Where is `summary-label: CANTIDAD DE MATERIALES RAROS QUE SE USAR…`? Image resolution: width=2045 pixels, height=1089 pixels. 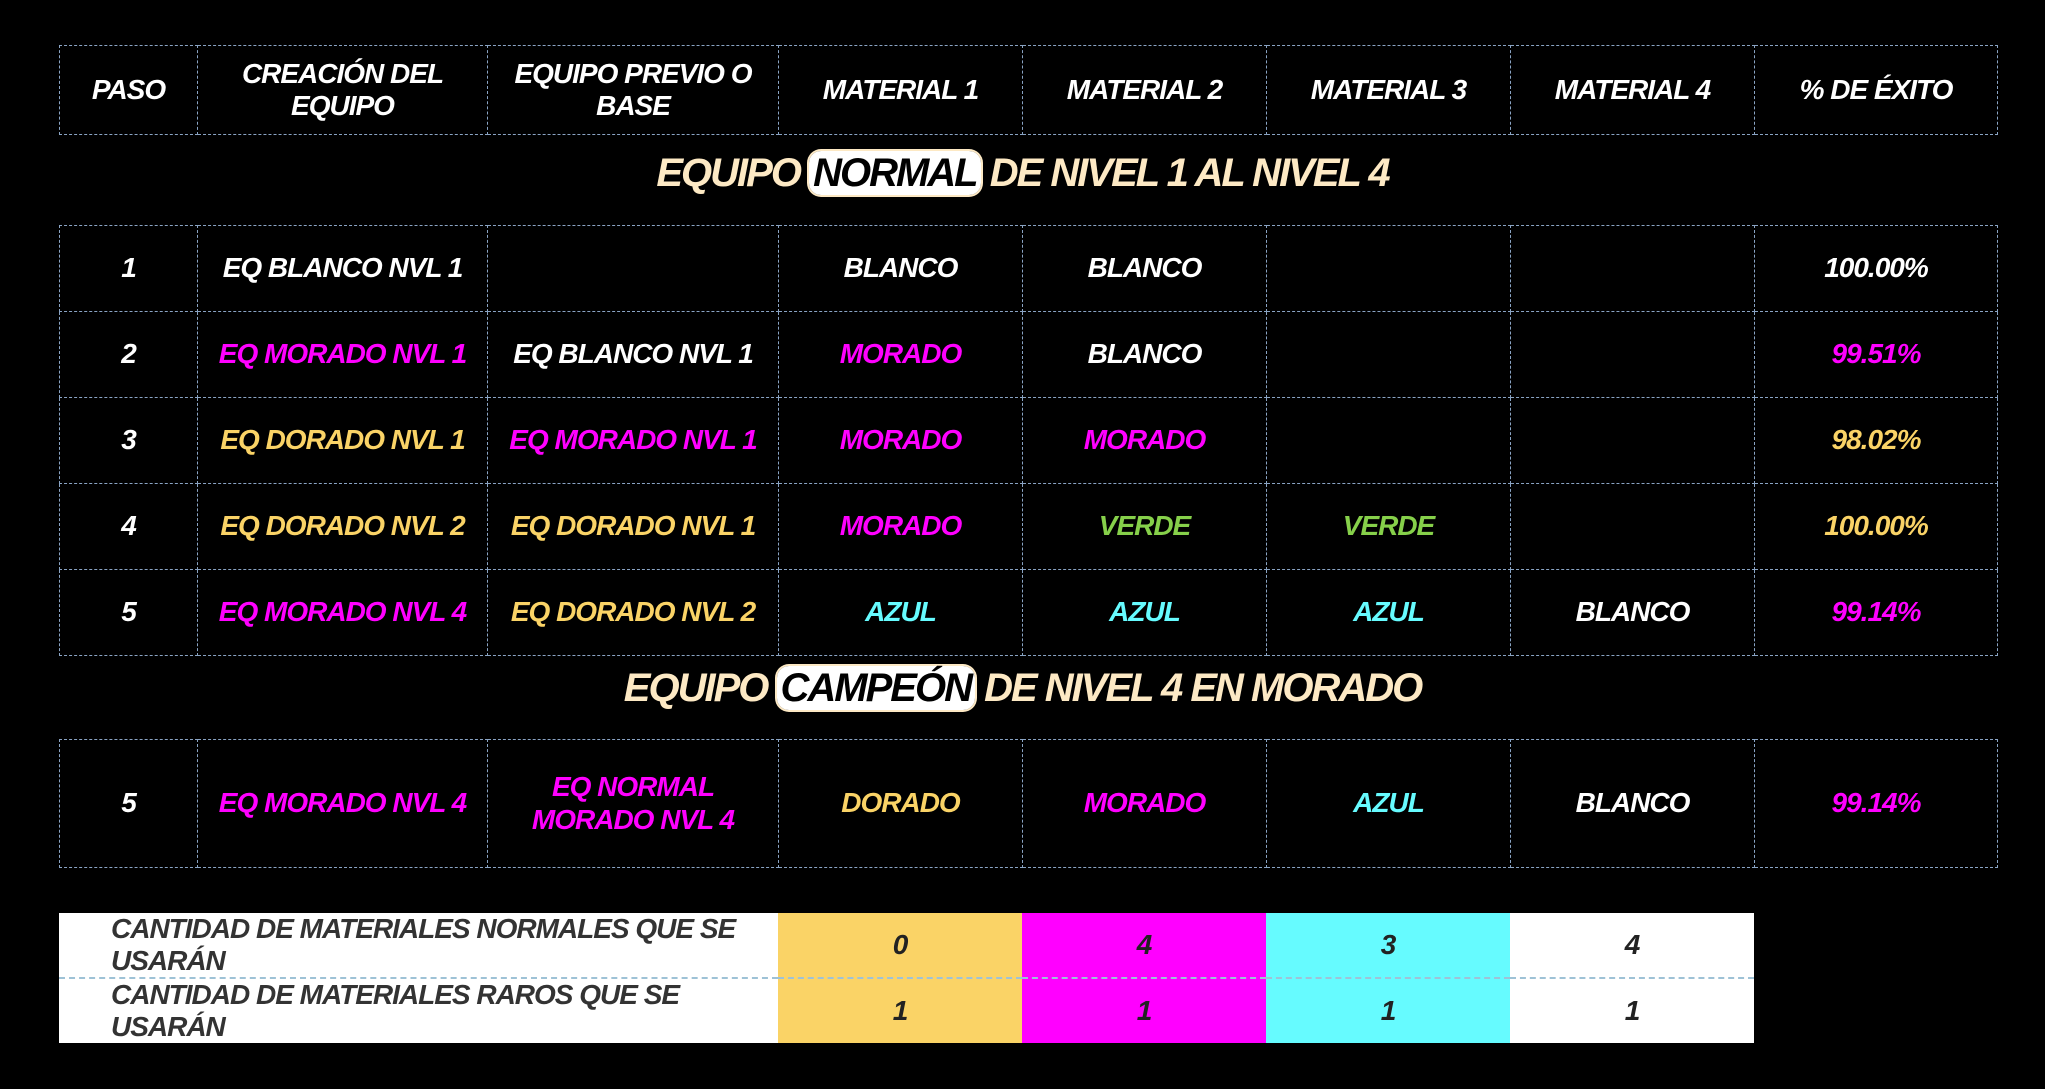
summary-label: CANTIDAD DE MATERIALES RAROS QUE SE USAR… is located at coordinates (418, 1010).